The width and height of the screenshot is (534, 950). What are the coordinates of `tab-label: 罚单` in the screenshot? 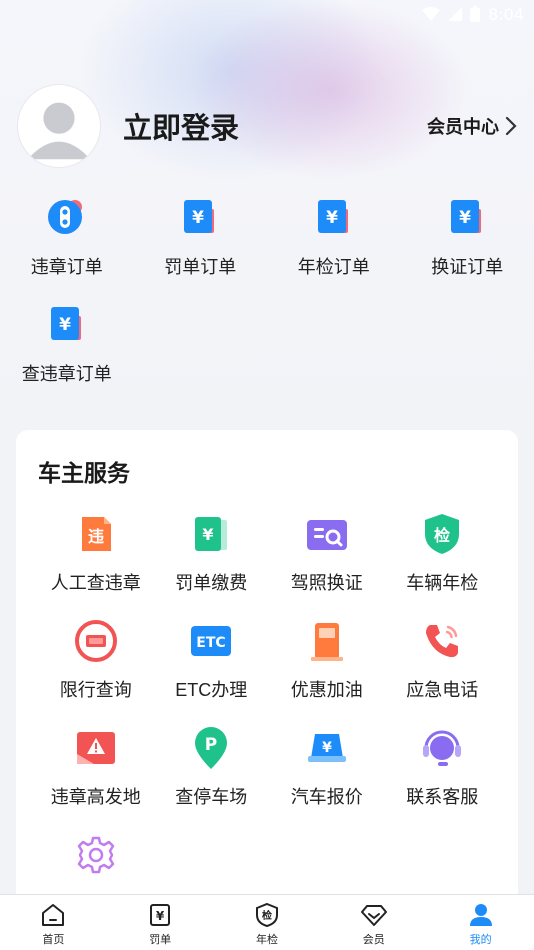 It's located at (160, 940).